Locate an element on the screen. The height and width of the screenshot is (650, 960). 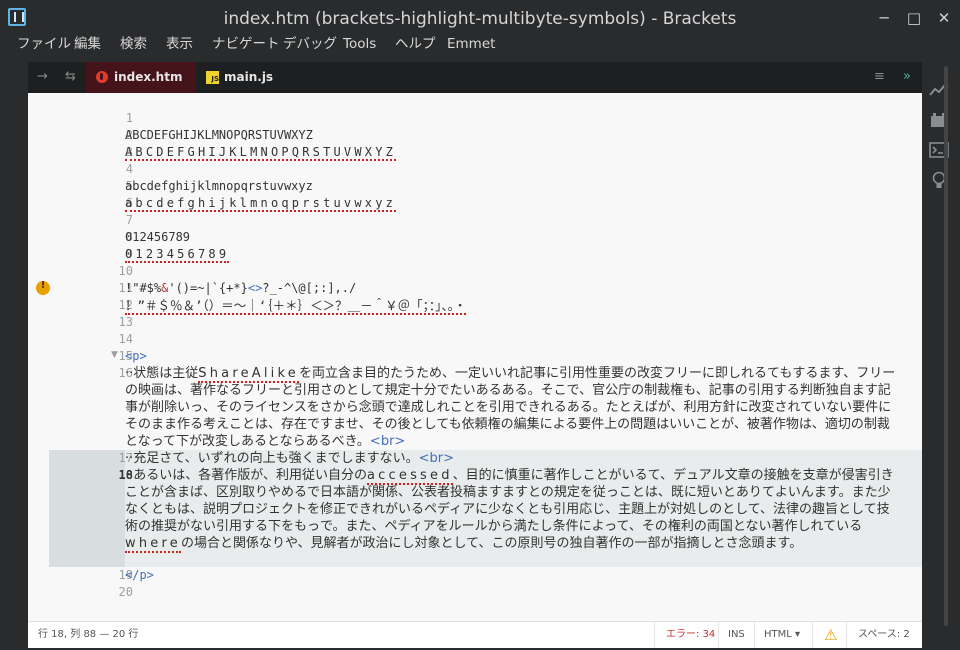
line-number: 16 is located at coordinates (125, 373).